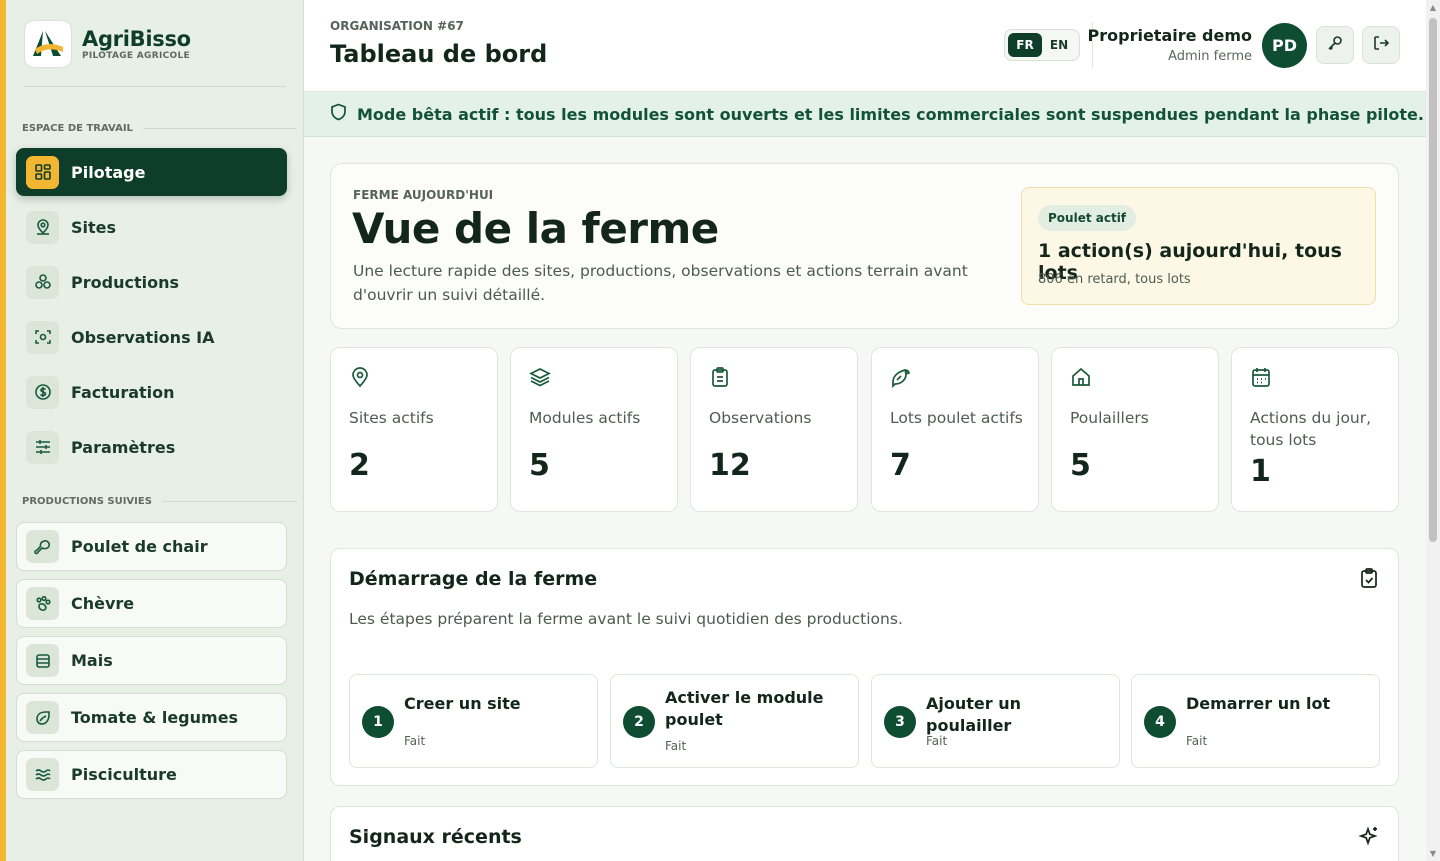 Image resolution: width=1440 pixels, height=861 pixels. I want to click on stat-label: Actions du jour, tous lots, so click(1311, 429).